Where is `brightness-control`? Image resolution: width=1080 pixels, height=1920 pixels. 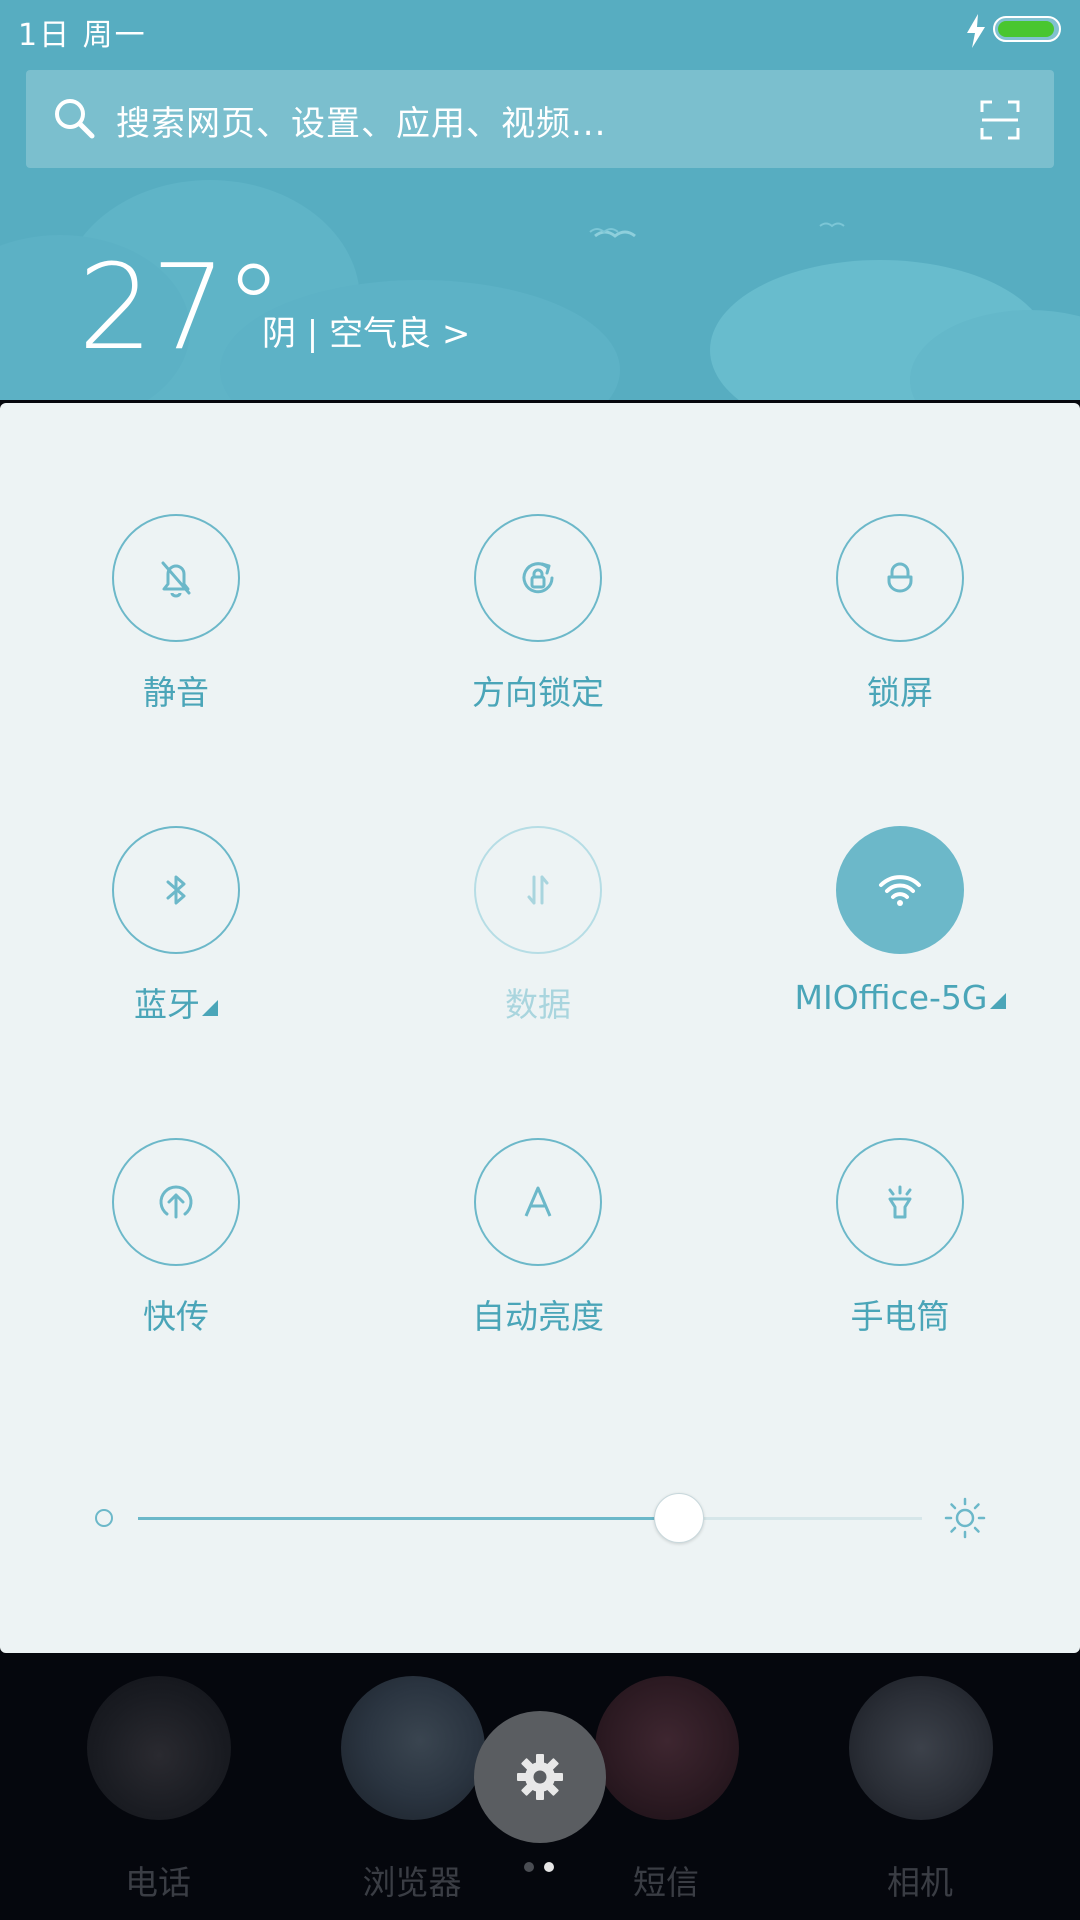
brightness-control is located at coordinates (540, 1518).